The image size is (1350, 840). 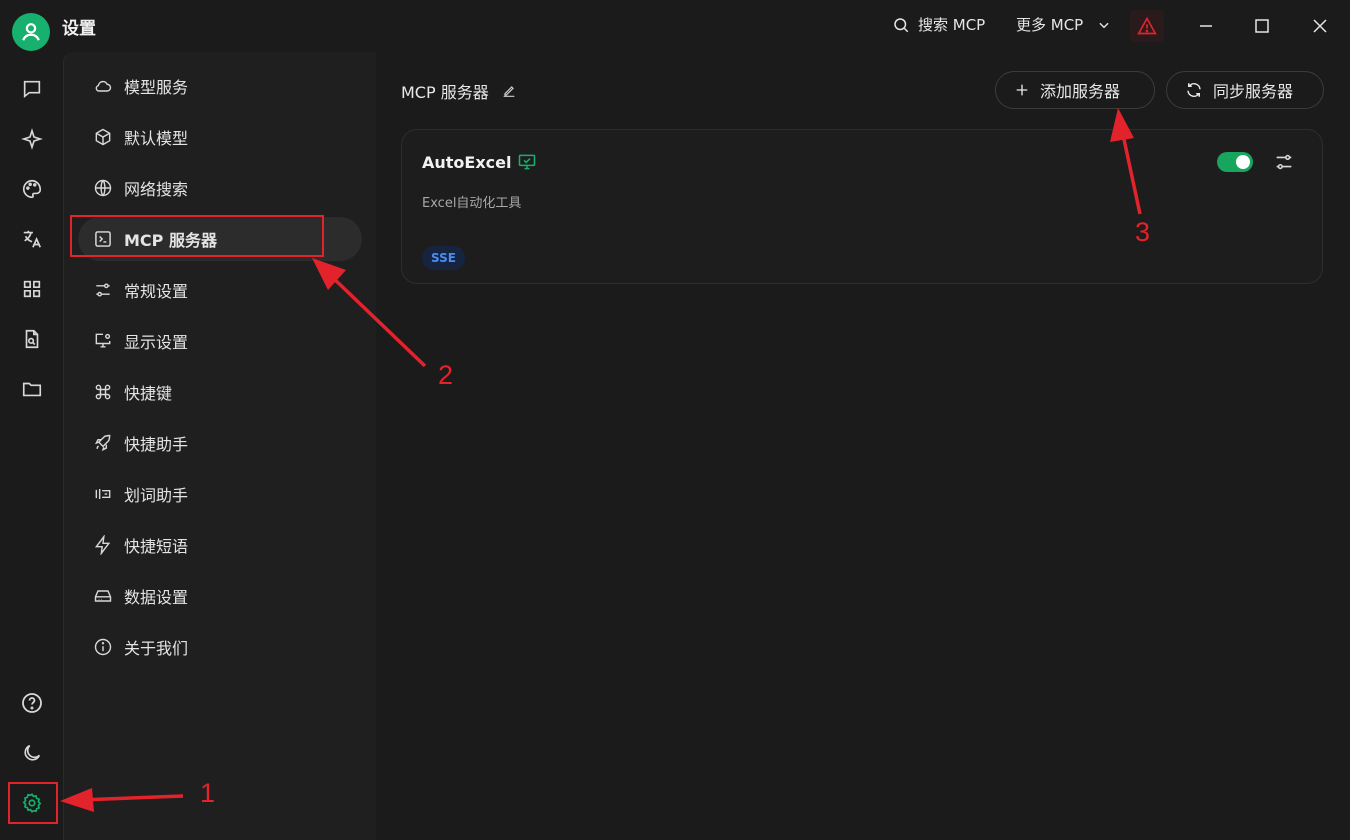 What do you see at coordinates (31, 446) in the screenshot?
I see `icon-rail` at bounding box center [31, 446].